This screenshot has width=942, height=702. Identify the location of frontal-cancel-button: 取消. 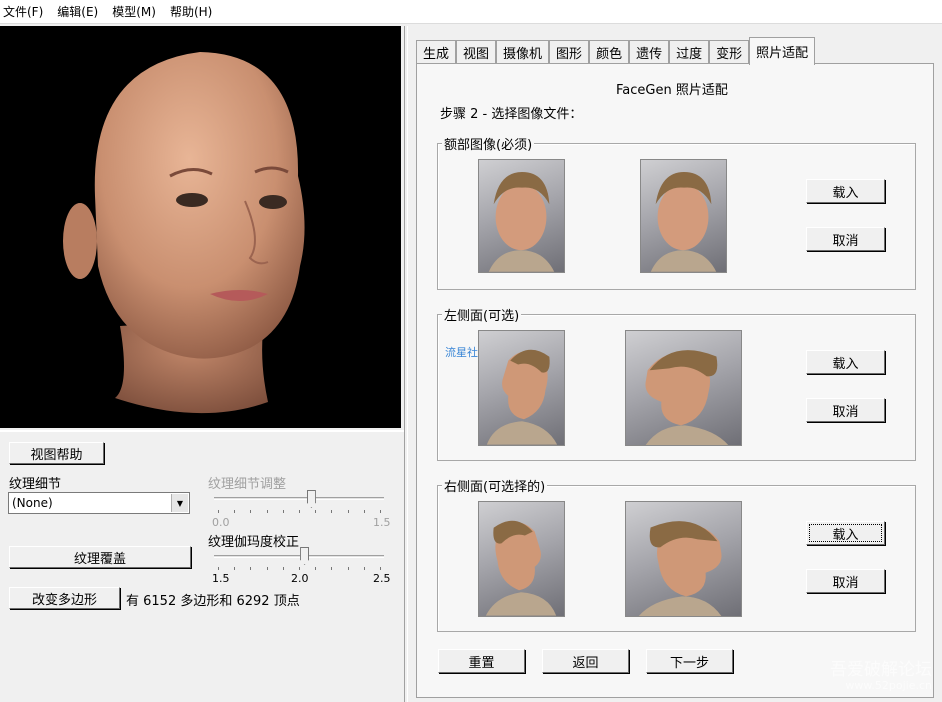
(845, 239).